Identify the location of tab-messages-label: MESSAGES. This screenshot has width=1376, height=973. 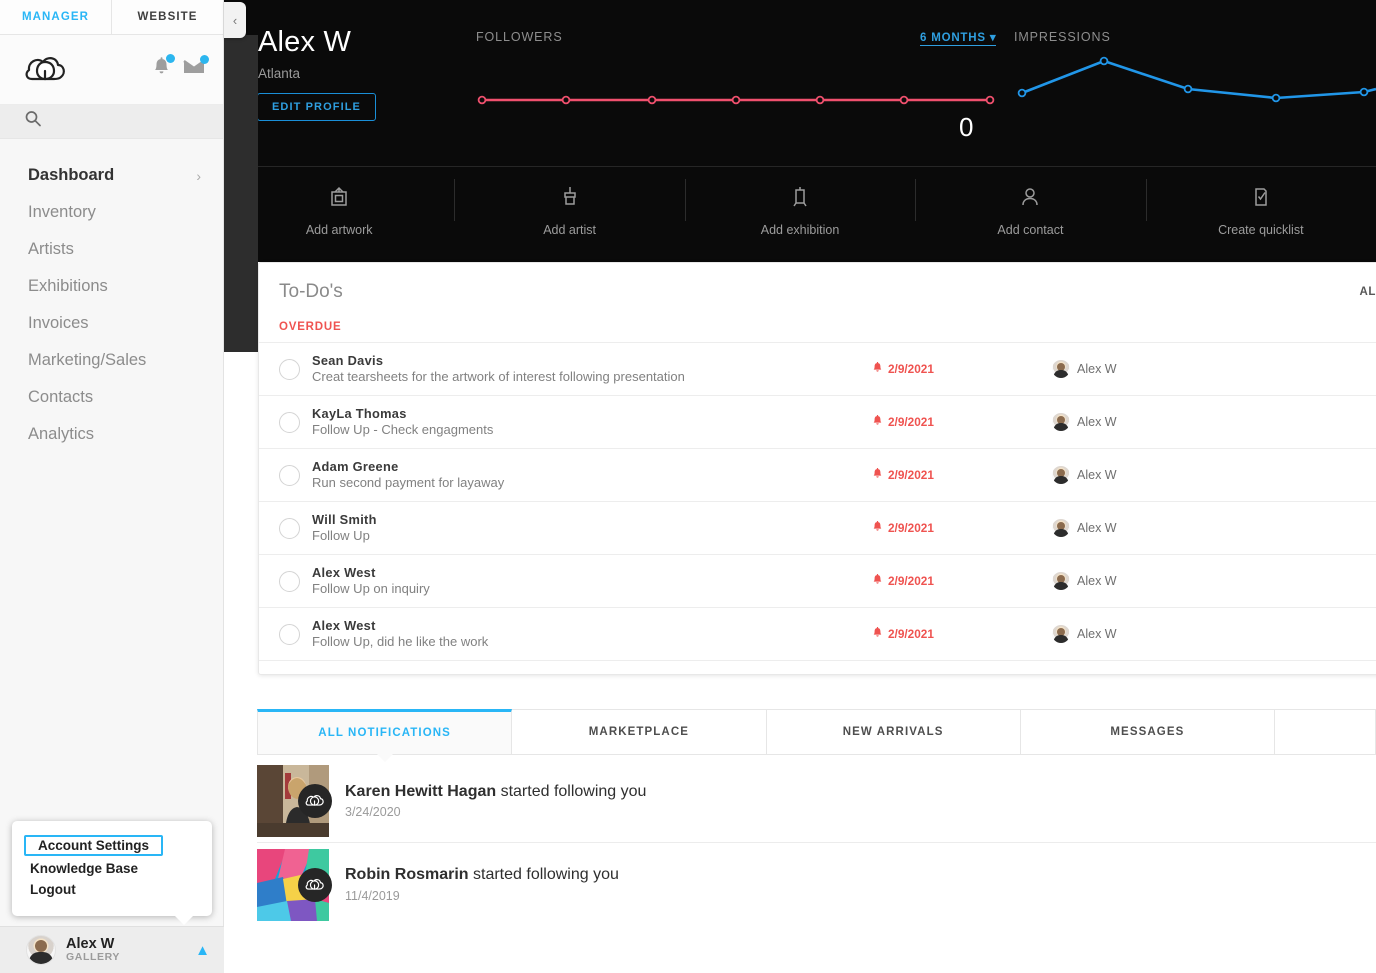
(1147, 732).